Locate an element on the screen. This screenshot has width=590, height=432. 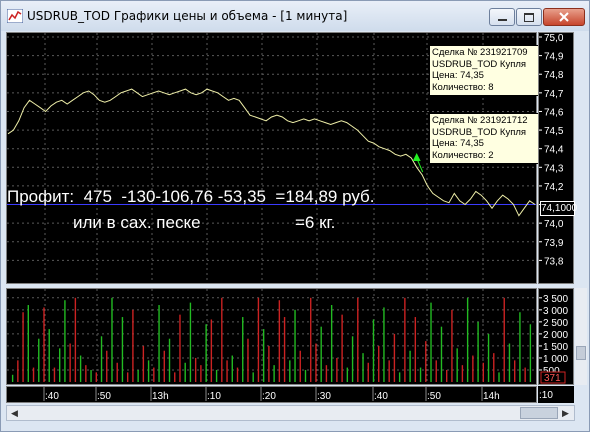
volume-axis-tick-label: 3 000 is located at coordinates (555, 311).